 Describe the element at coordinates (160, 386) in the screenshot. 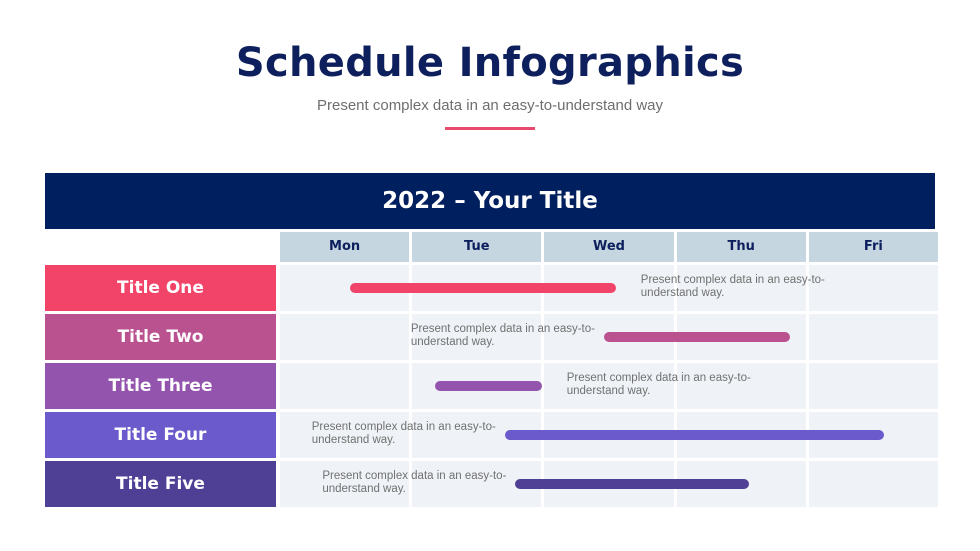

I see `row-title-3: Title Three` at that location.